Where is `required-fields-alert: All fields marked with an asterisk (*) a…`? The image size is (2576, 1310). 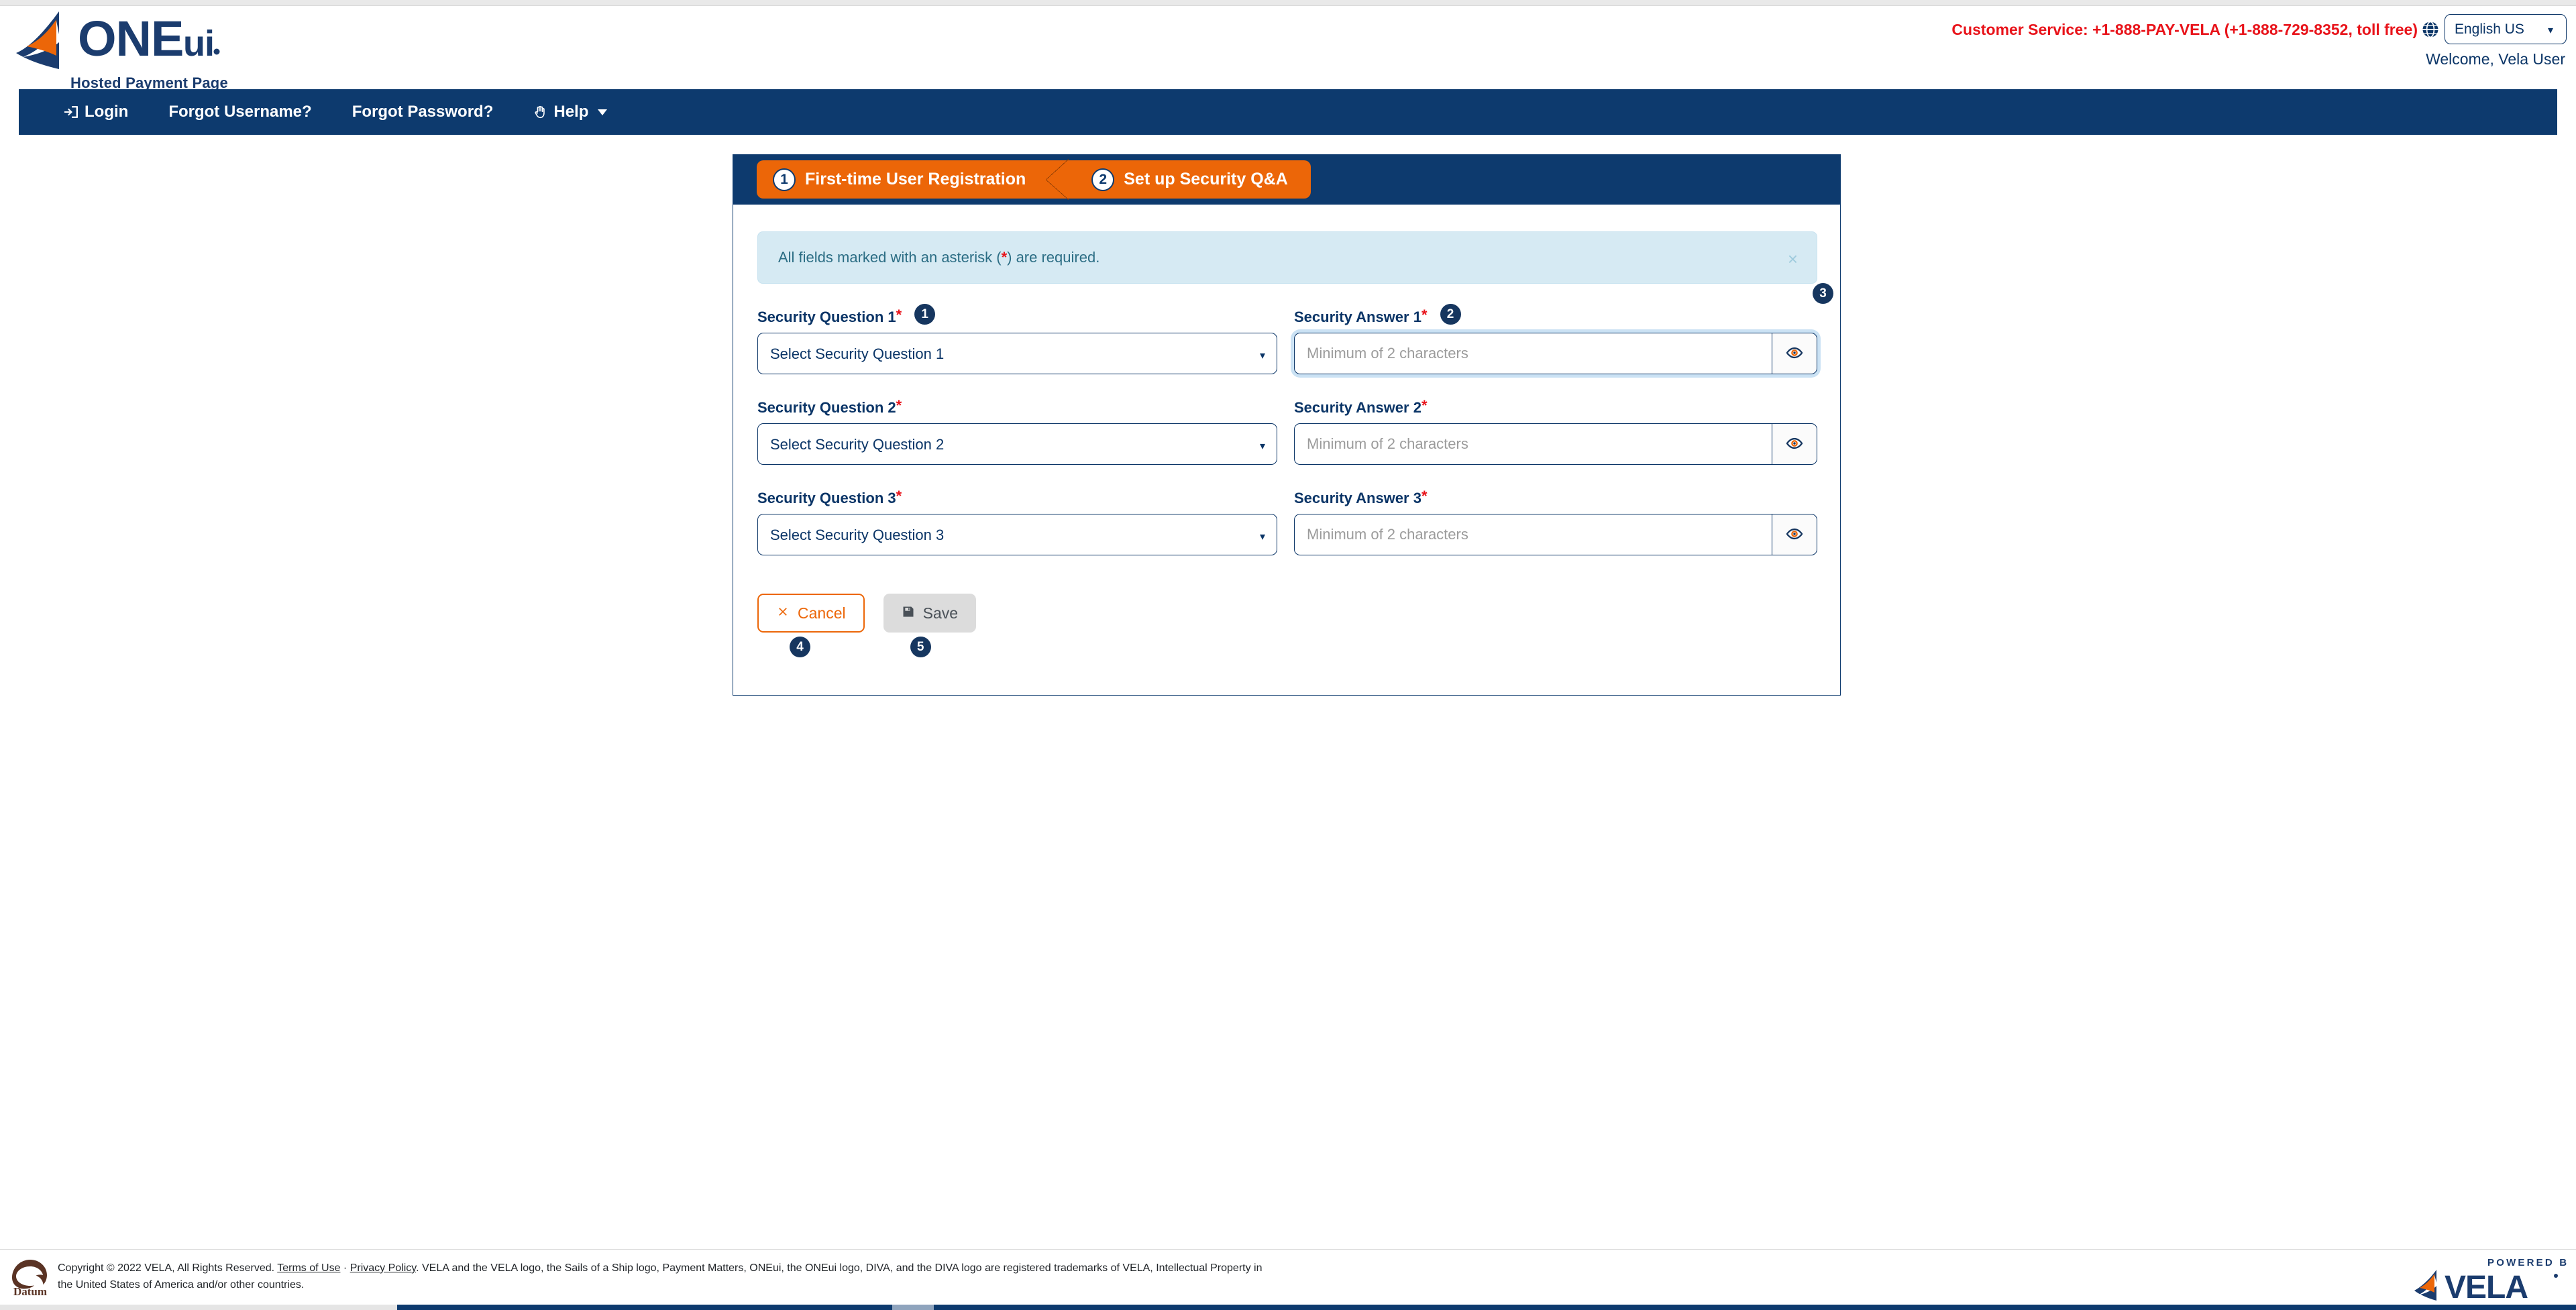
required-fields-alert: All fields marked with an asterisk (*) a… is located at coordinates (1287, 257).